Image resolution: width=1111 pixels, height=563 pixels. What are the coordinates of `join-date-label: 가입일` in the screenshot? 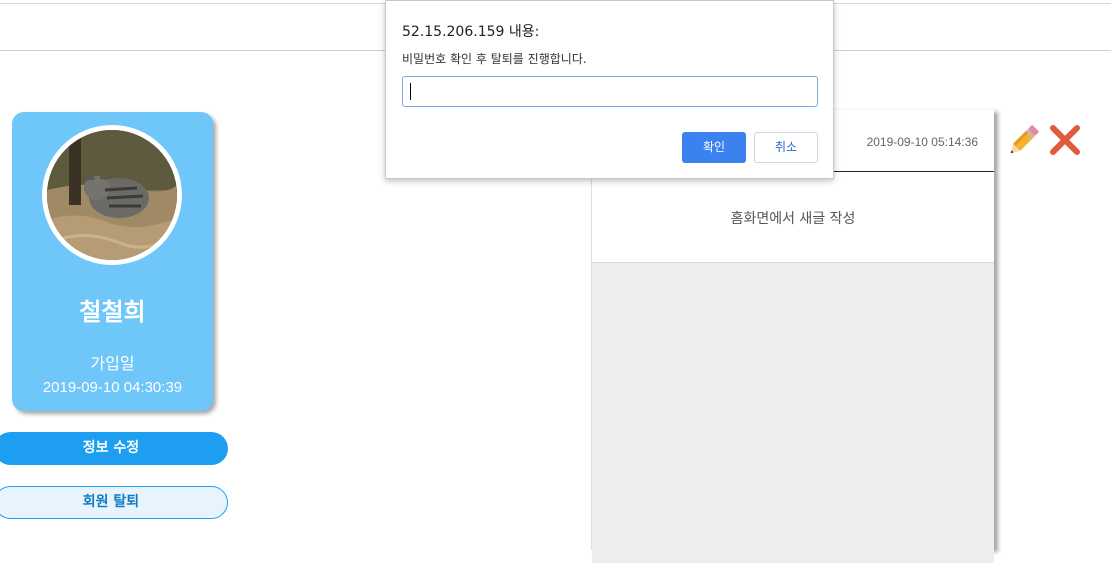 It's located at (112, 363).